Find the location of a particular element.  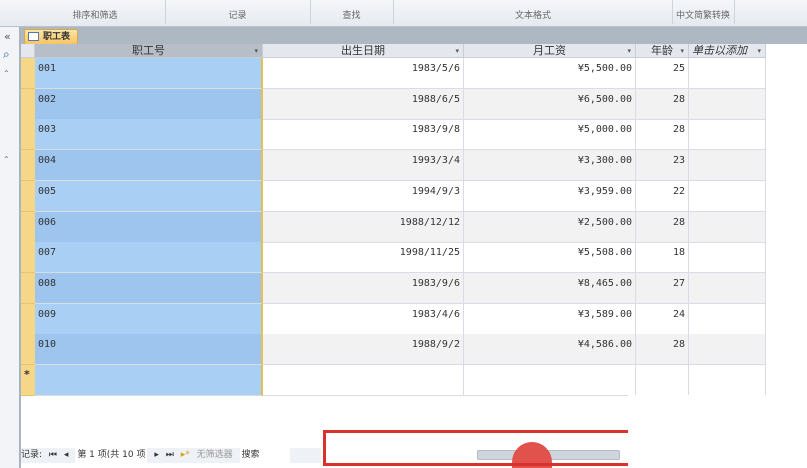

cell-birth-date: 1988/9/2 is located at coordinates (363, 350).